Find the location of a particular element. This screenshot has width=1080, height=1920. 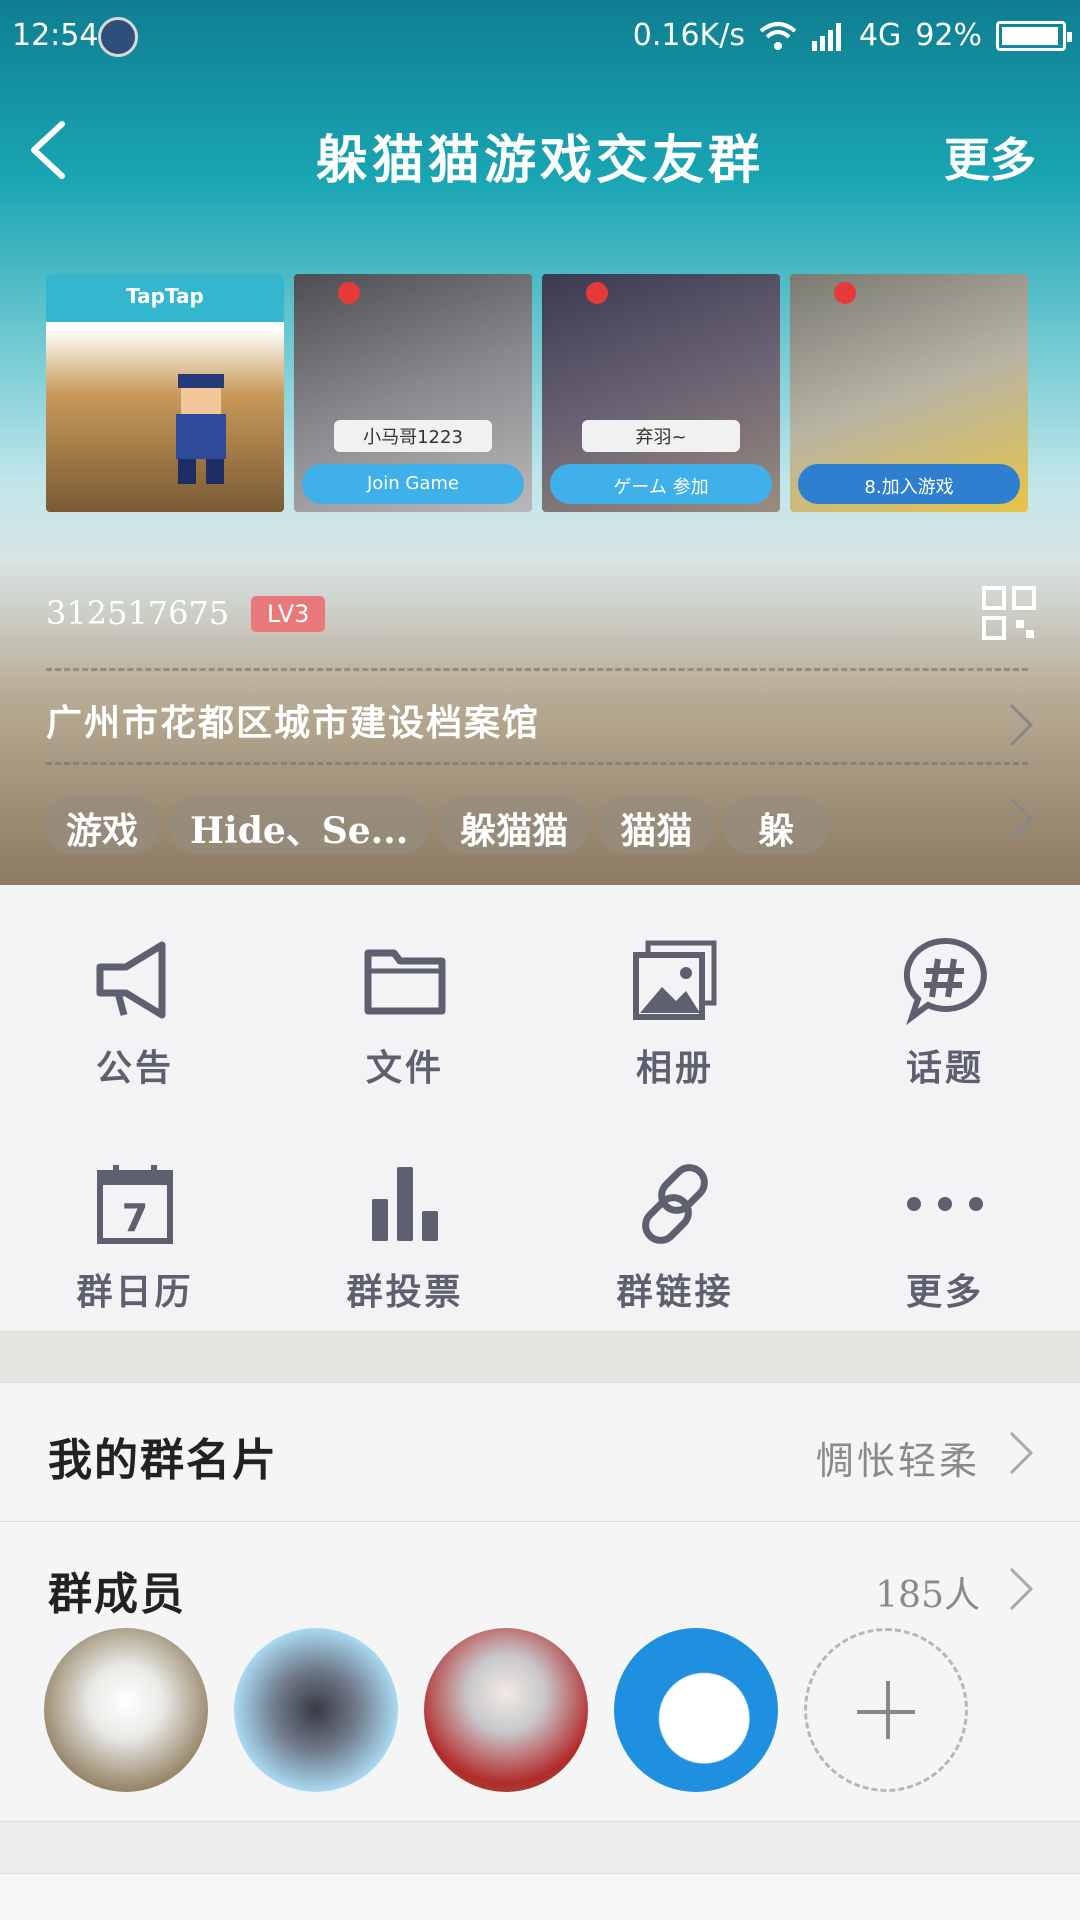

photo-thumbnail: 弃羽~ ゲーム 参加 is located at coordinates (661, 393).